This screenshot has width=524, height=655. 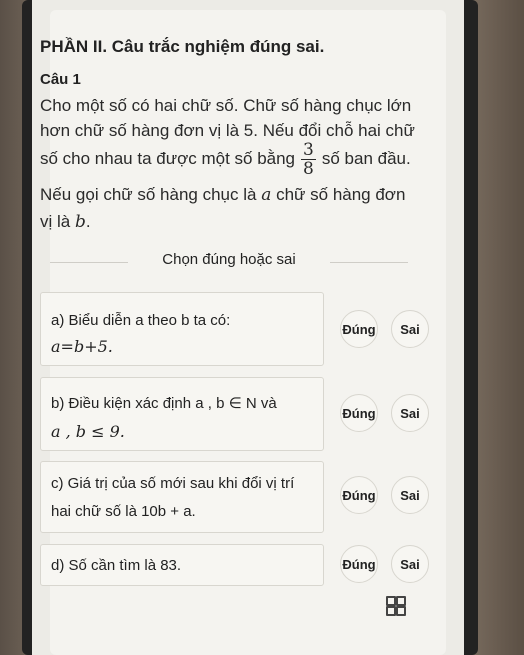 What do you see at coordinates (366, 158) in the screenshot?
I see `question-line-3-end: số ban đầu.` at bounding box center [366, 158].